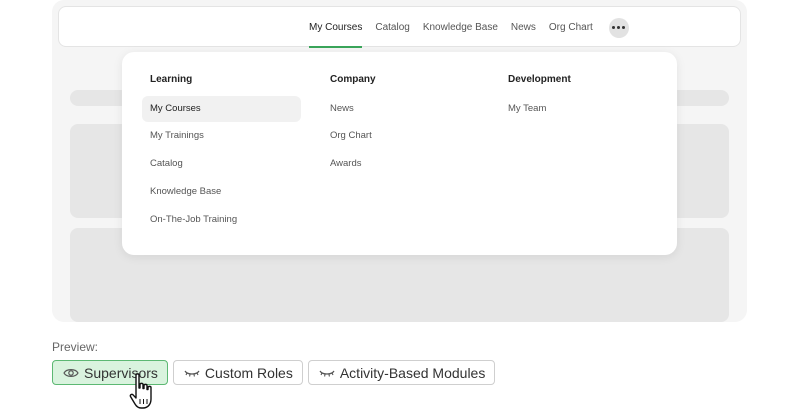 Image resolution: width=792 pixels, height=414 pixels. I want to click on chip-label: Custom Roles, so click(248, 372).